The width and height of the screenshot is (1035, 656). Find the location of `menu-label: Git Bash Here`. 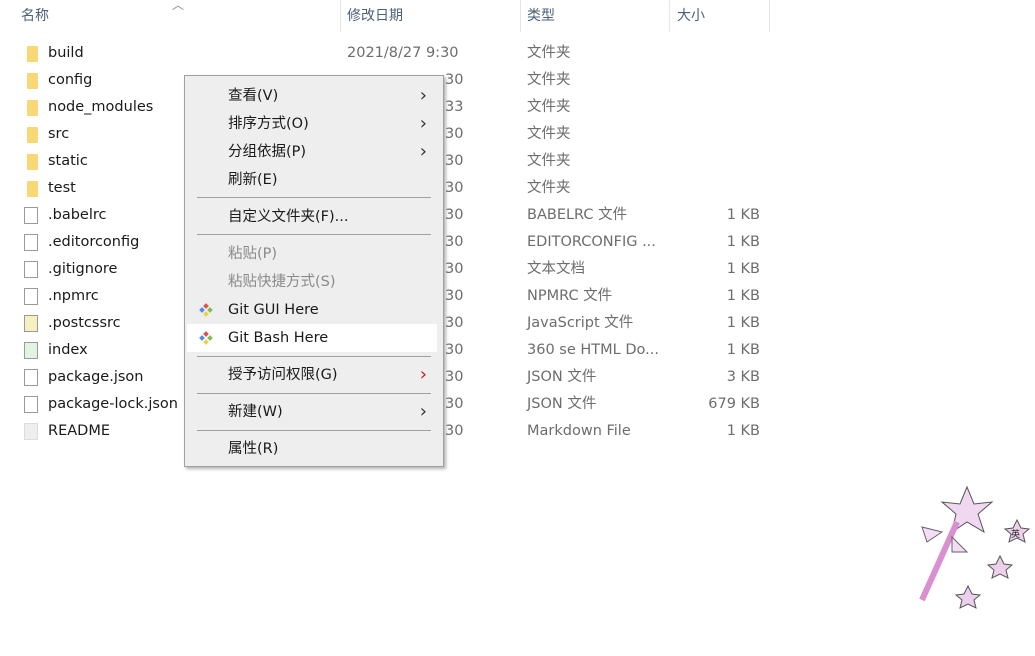

menu-label: Git Bash Here is located at coordinates (278, 338).